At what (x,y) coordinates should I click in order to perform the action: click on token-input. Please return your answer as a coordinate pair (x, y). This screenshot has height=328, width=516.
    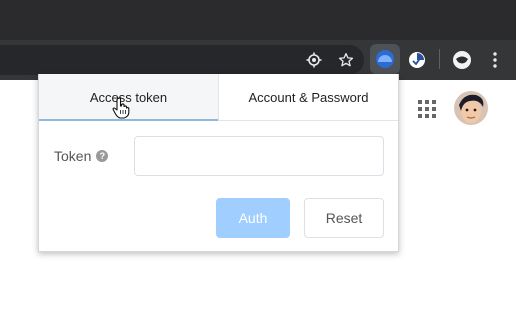
    Looking at the image, I should click on (259, 156).